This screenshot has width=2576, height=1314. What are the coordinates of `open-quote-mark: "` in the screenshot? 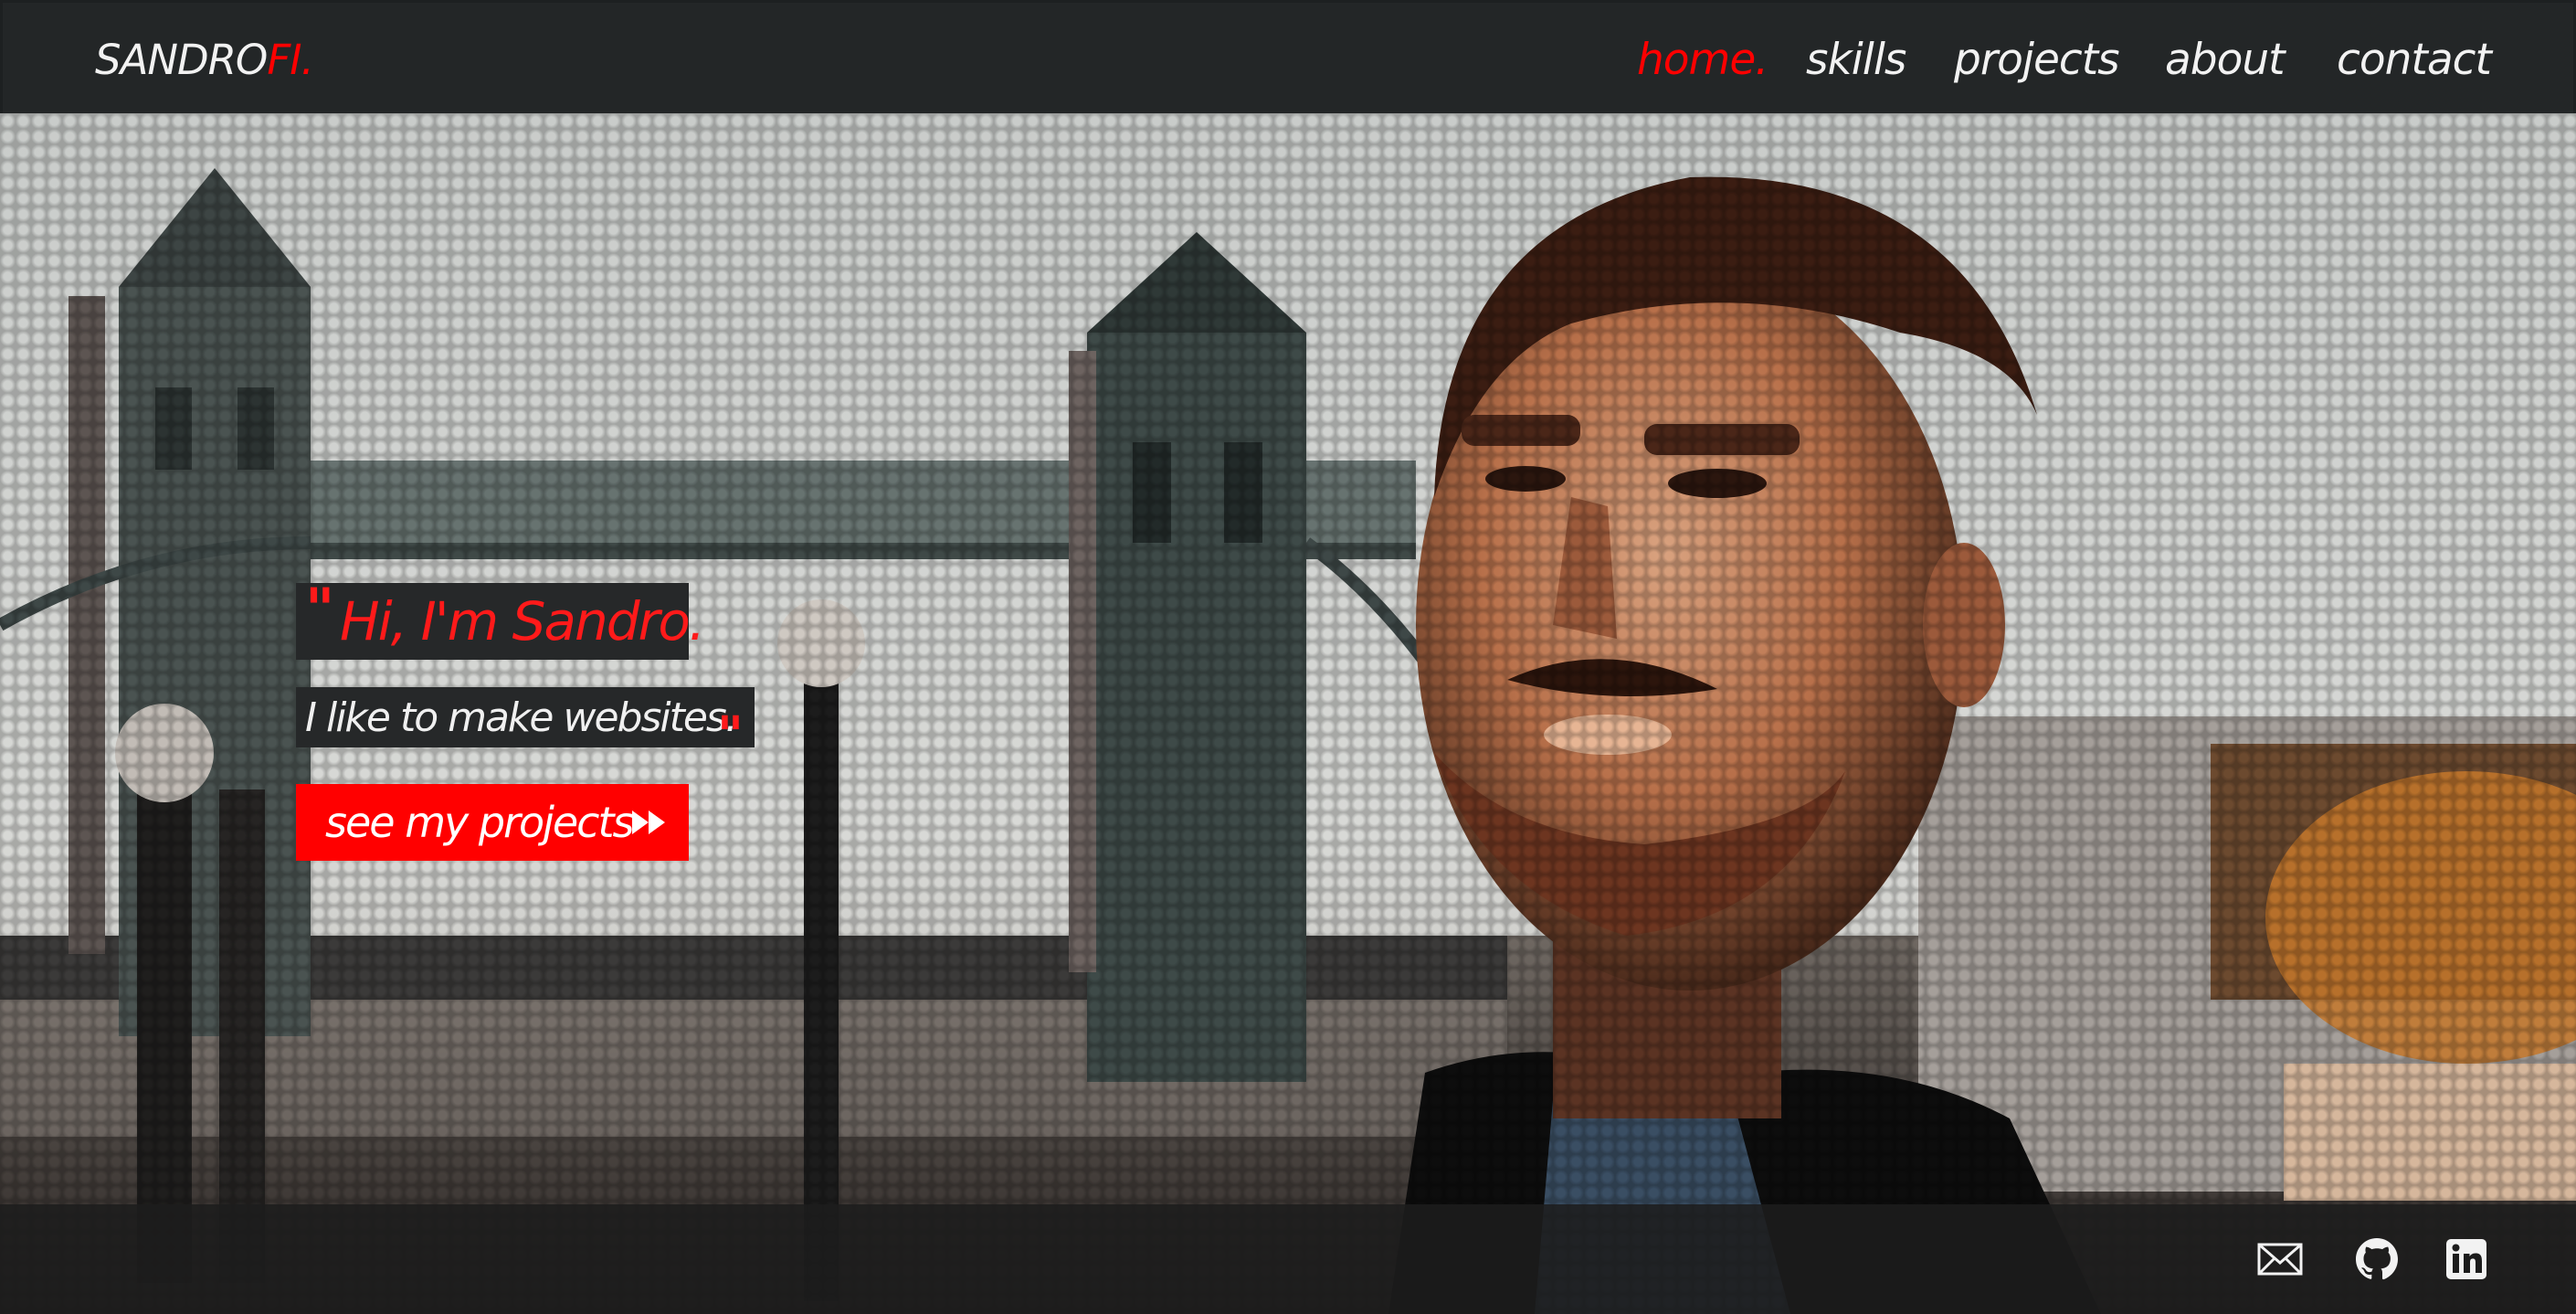 It's located at (320, 609).